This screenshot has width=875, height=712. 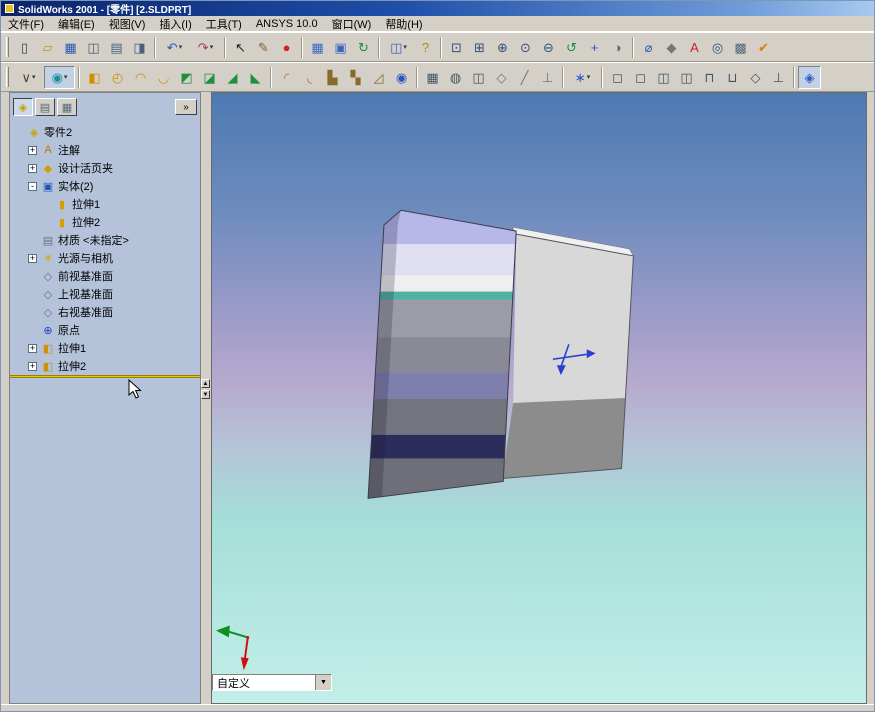 What do you see at coordinates (76, 24) in the screenshot?
I see `menu-edit: 编辑(E)` at bounding box center [76, 24].